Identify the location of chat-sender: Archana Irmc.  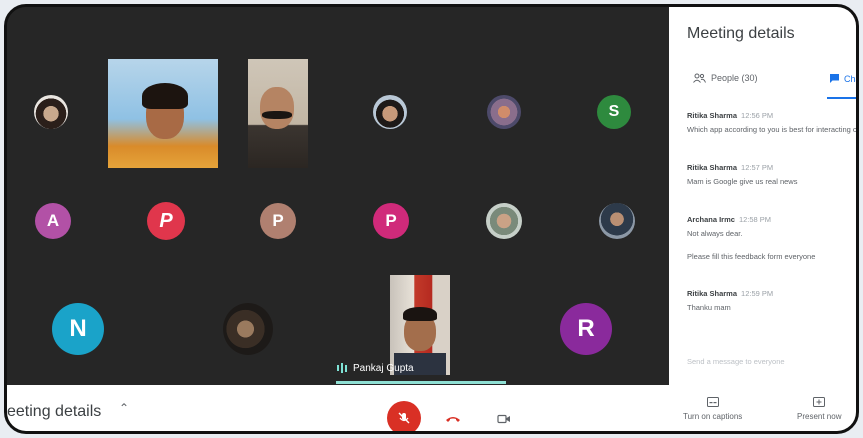
(711, 219).